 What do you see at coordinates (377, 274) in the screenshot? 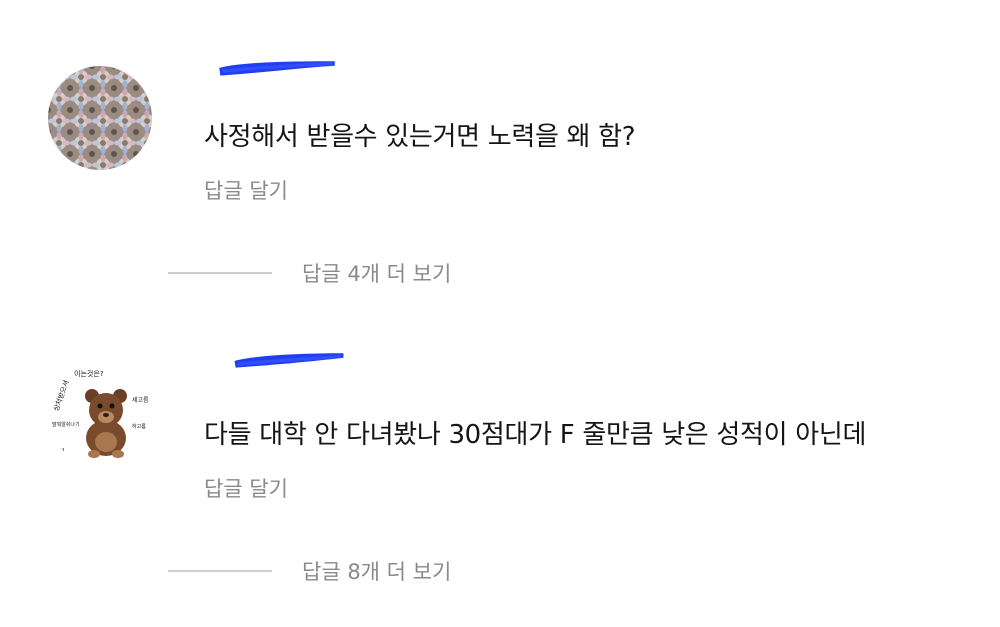
I see `view-more-replies-label: 답글 4개 더 보기` at bounding box center [377, 274].